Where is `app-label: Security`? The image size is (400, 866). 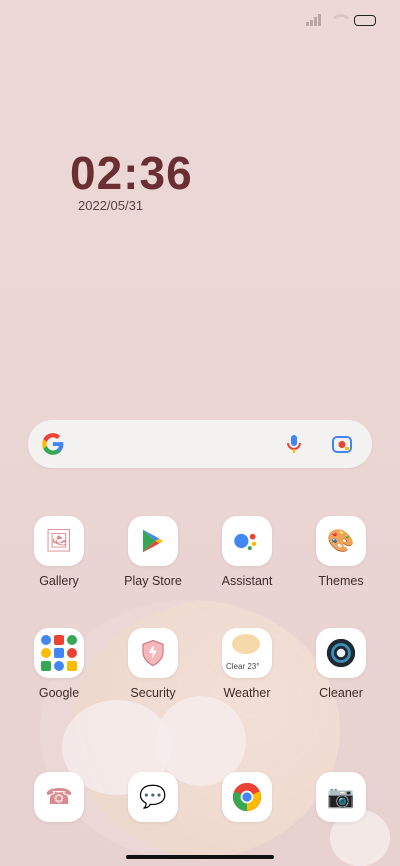
app-label: Security is located at coordinates (153, 693).